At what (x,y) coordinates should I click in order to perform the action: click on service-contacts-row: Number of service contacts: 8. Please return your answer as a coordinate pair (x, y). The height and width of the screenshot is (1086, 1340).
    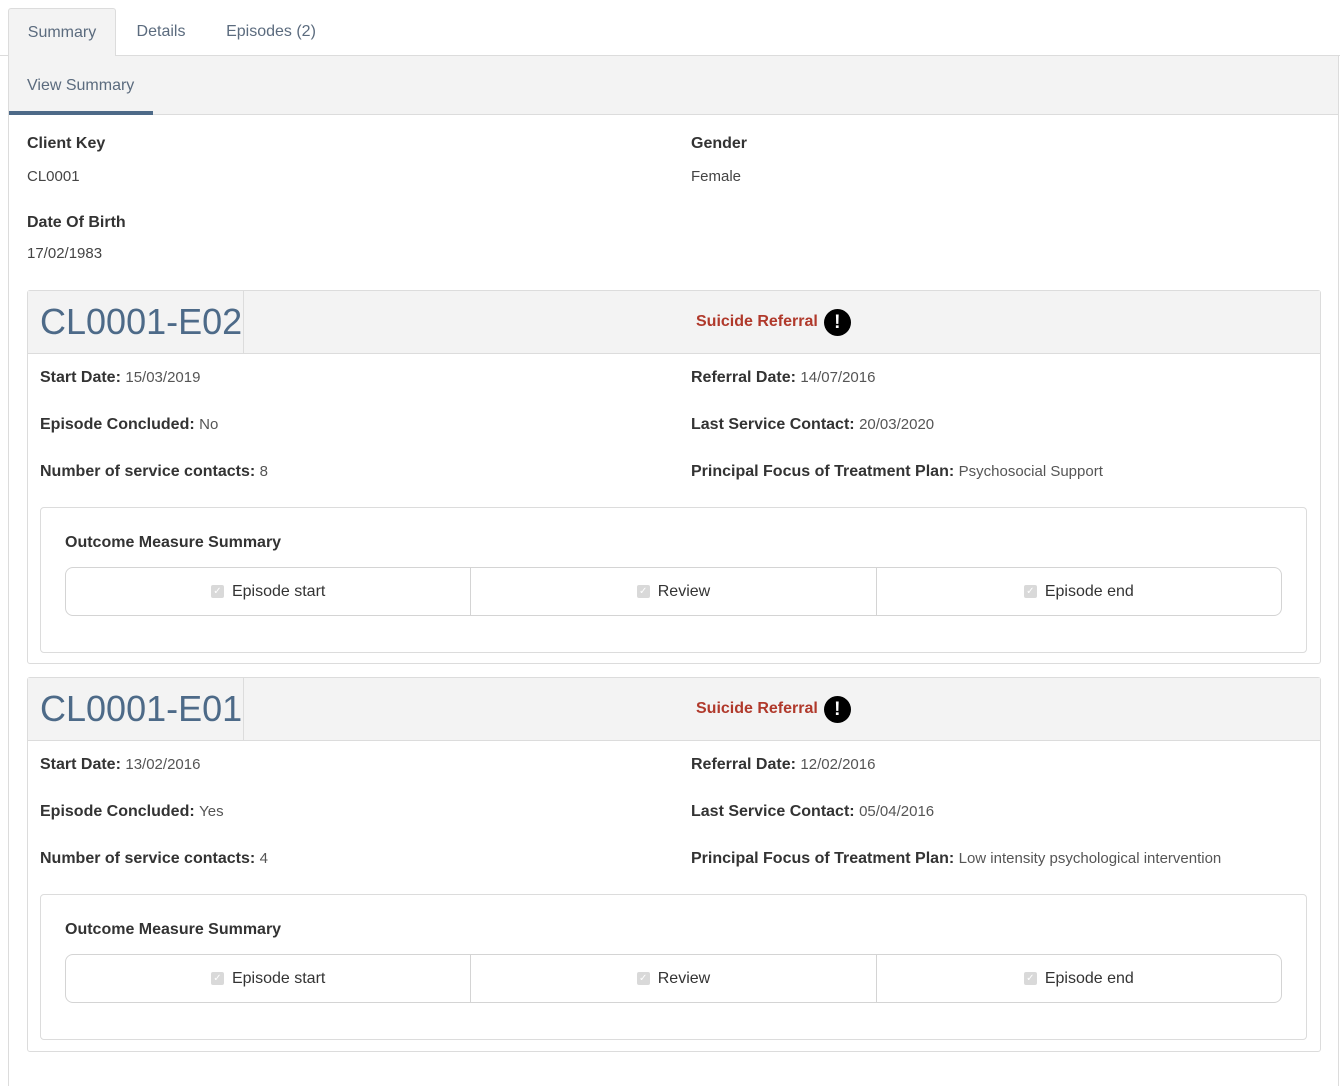
    Looking at the image, I should click on (154, 471).